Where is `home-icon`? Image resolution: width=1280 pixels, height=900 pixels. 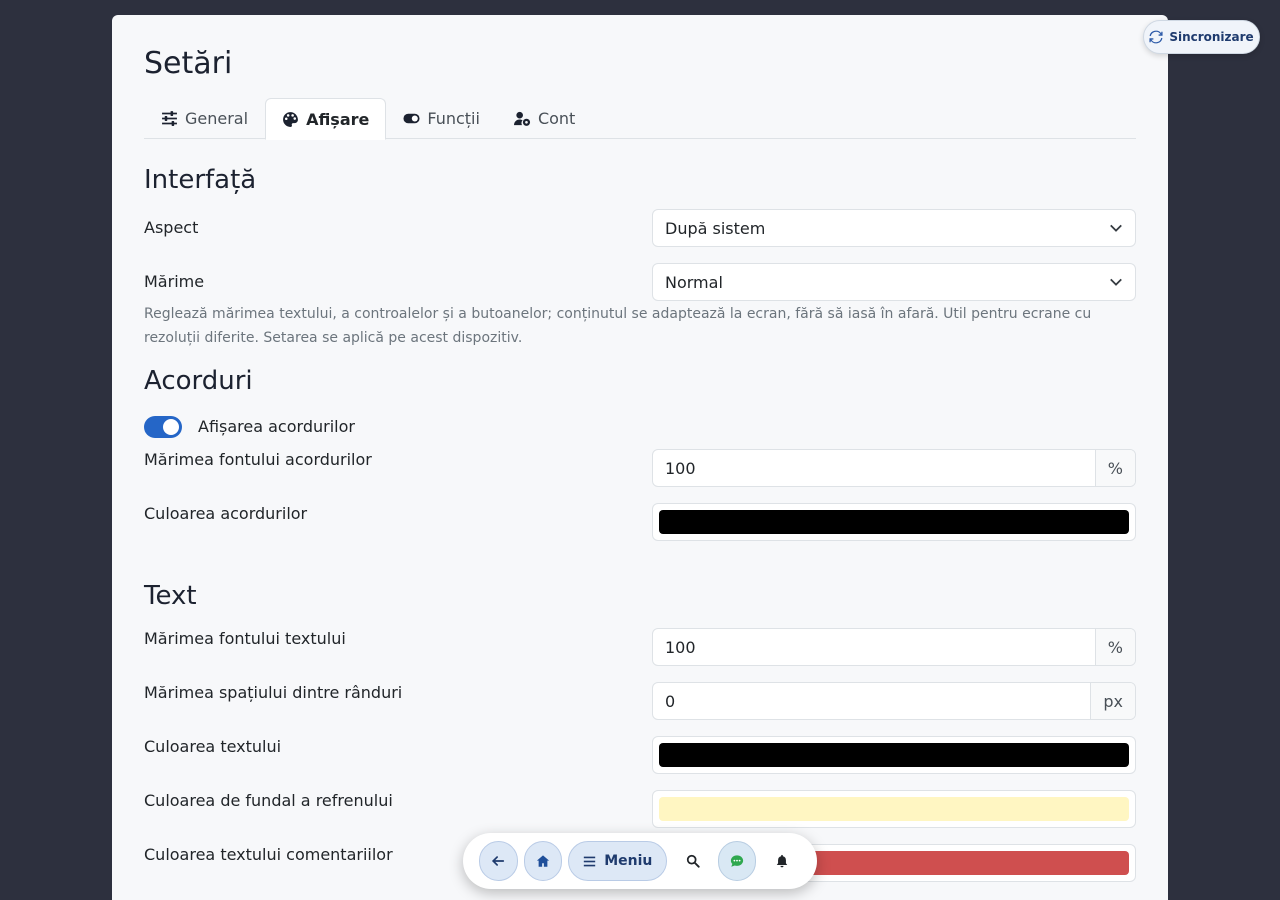
home-icon is located at coordinates (543, 861).